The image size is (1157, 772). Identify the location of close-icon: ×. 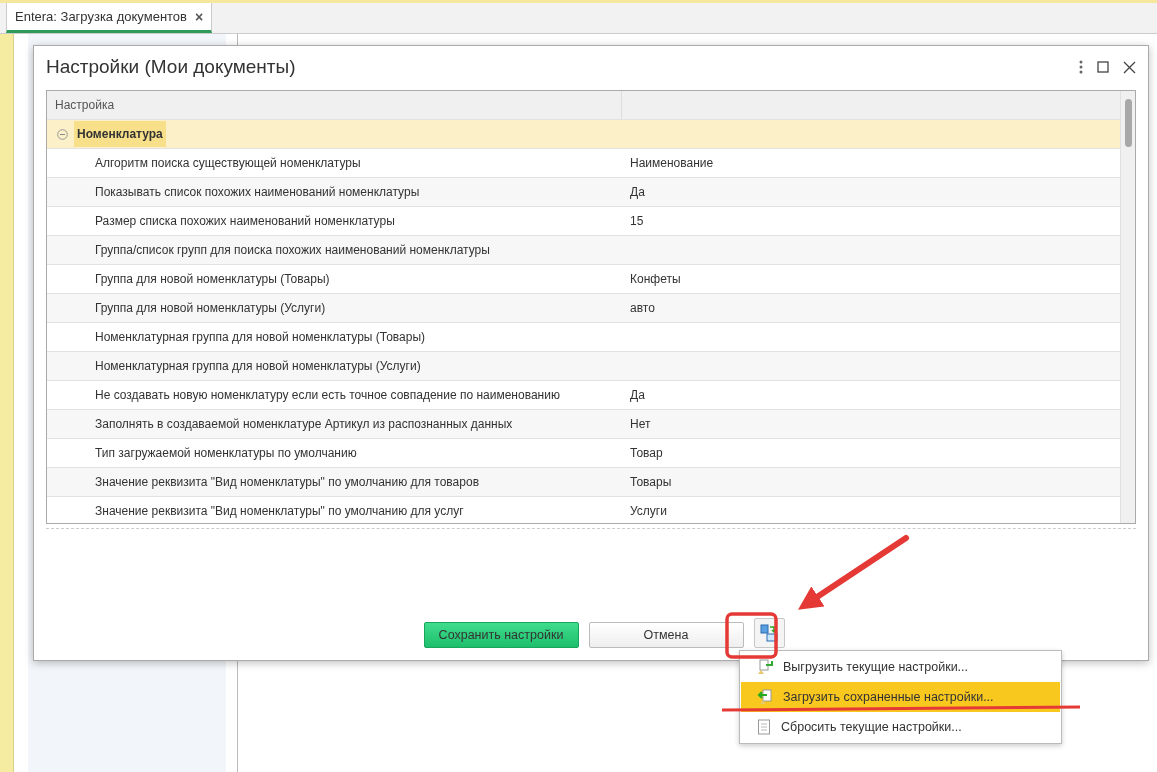
(199, 16).